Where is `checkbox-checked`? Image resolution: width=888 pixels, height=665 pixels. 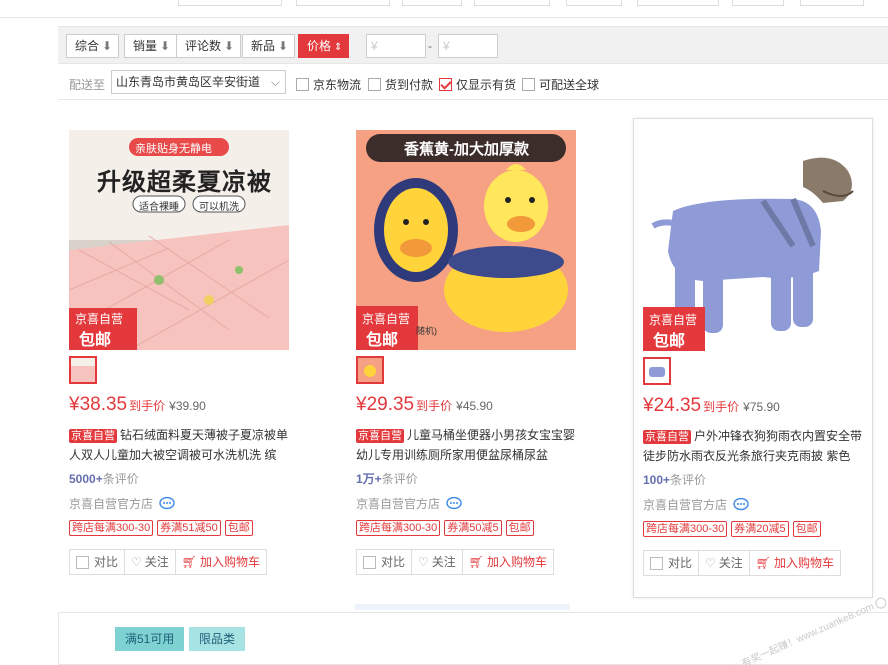
checkbox-checked is located at coordinates (445, 84).